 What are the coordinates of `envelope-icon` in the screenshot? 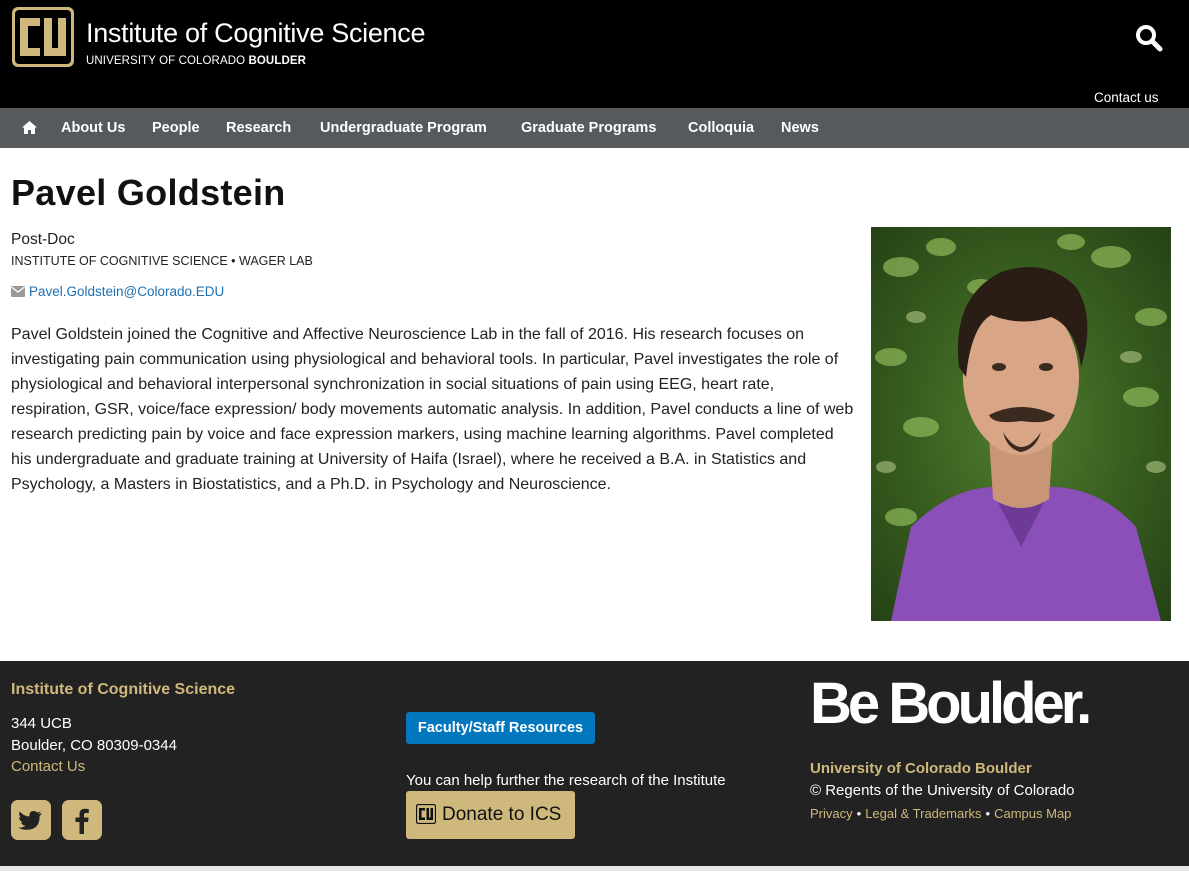 It's located at (18, 291).